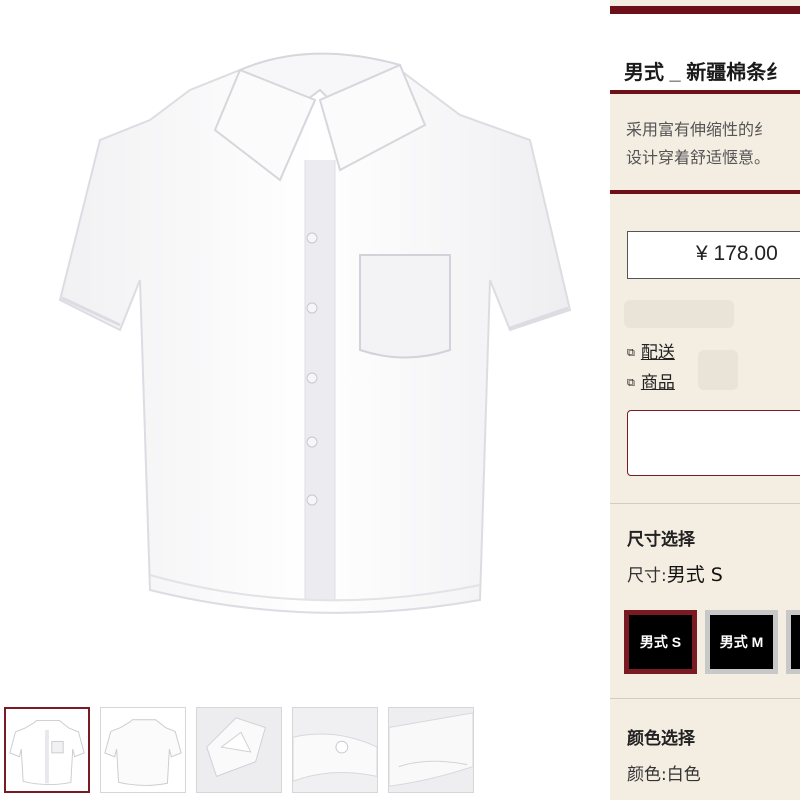  Describe the element at coordinates (795, 642) in the screenshot. I see `size-option-label` at that location.